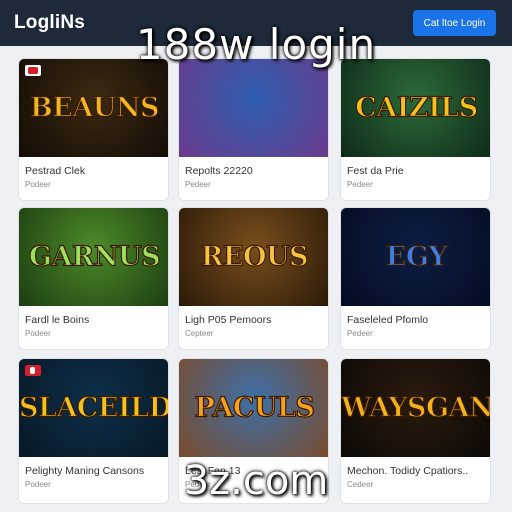 Image resolution: width=512 pixels, height=512 pixels. I want to click on game-thumbnail: GARNUS, so click(93, 257).